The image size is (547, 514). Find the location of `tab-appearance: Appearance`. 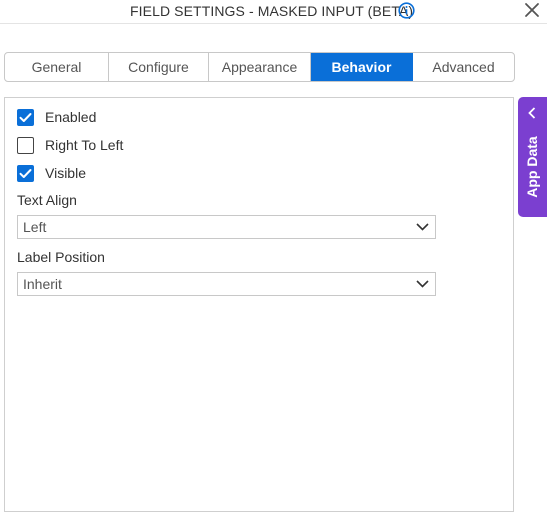

tab-appearance: Appearance is located at coordinates (260, 67).